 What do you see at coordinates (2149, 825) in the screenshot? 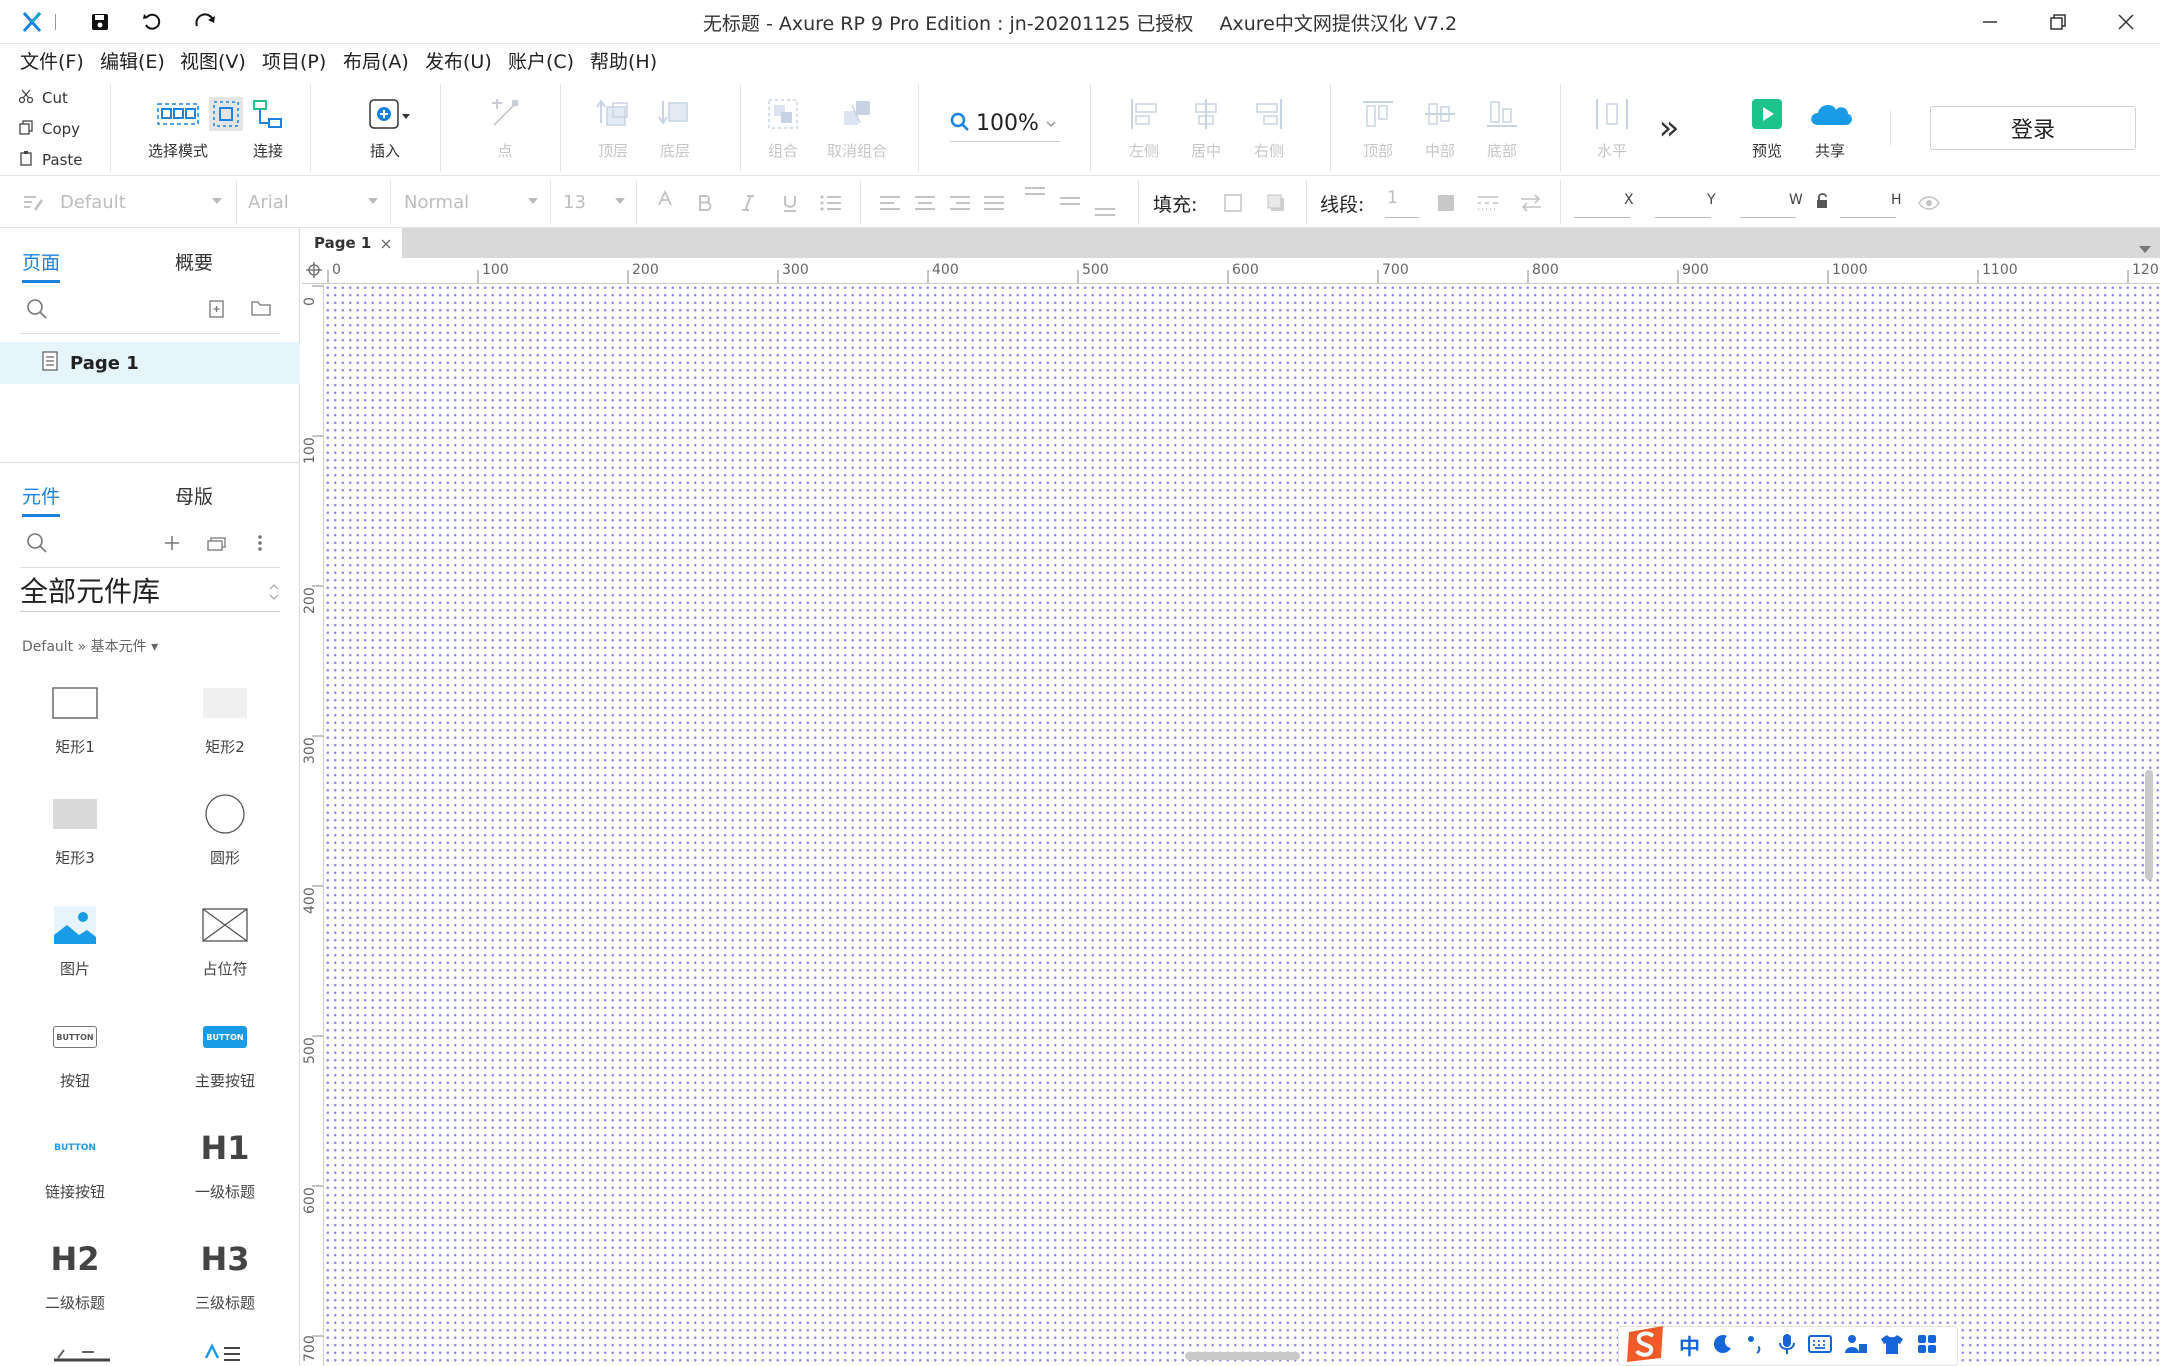
I see `vertical-scrollbar` at bounding box center [2149, 825].